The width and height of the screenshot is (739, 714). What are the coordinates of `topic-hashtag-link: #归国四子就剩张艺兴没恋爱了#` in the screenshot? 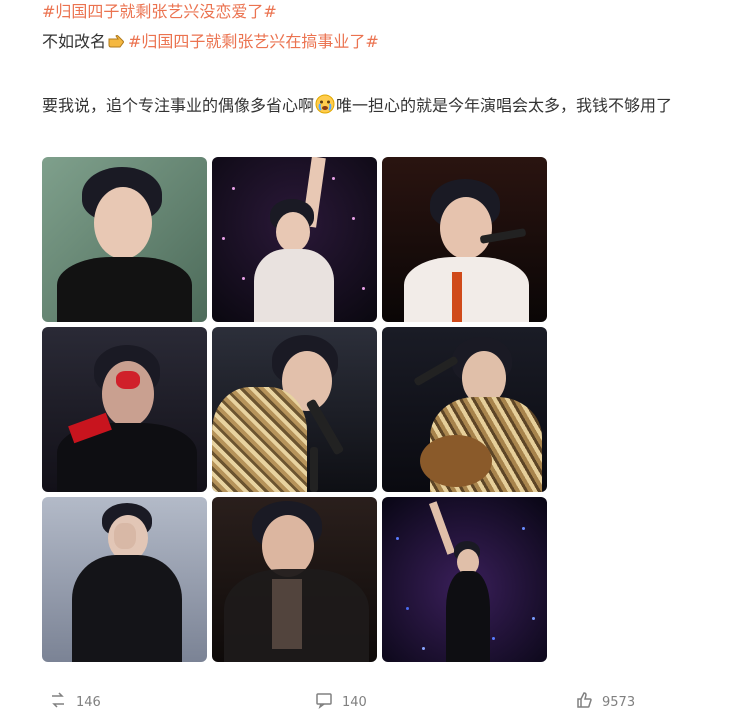 It's located at (159, 11).